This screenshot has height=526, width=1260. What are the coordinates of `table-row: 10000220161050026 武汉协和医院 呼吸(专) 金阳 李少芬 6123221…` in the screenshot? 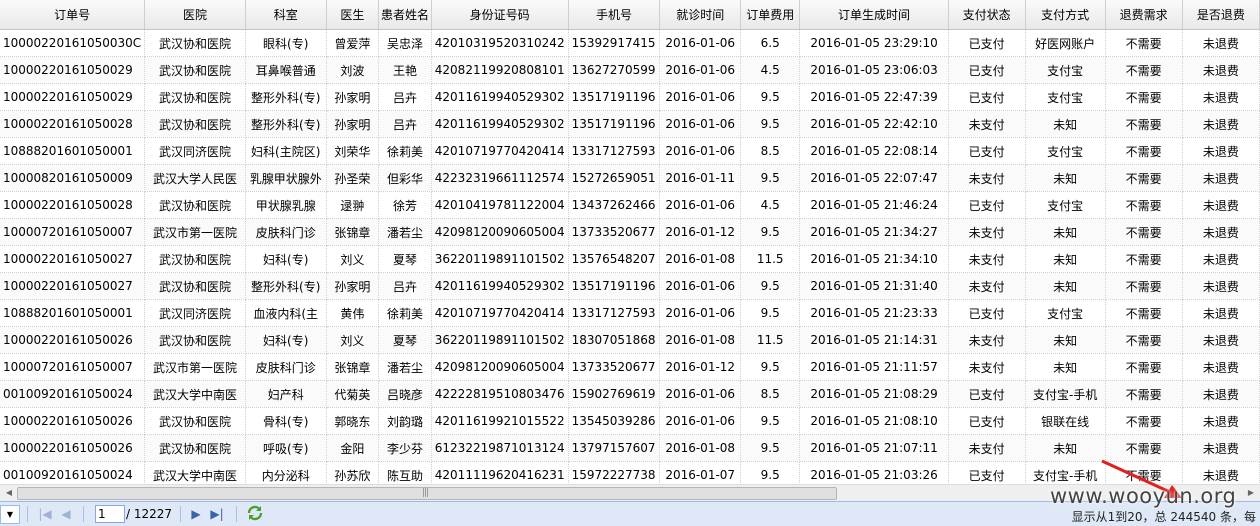 It's located at (630, 448).